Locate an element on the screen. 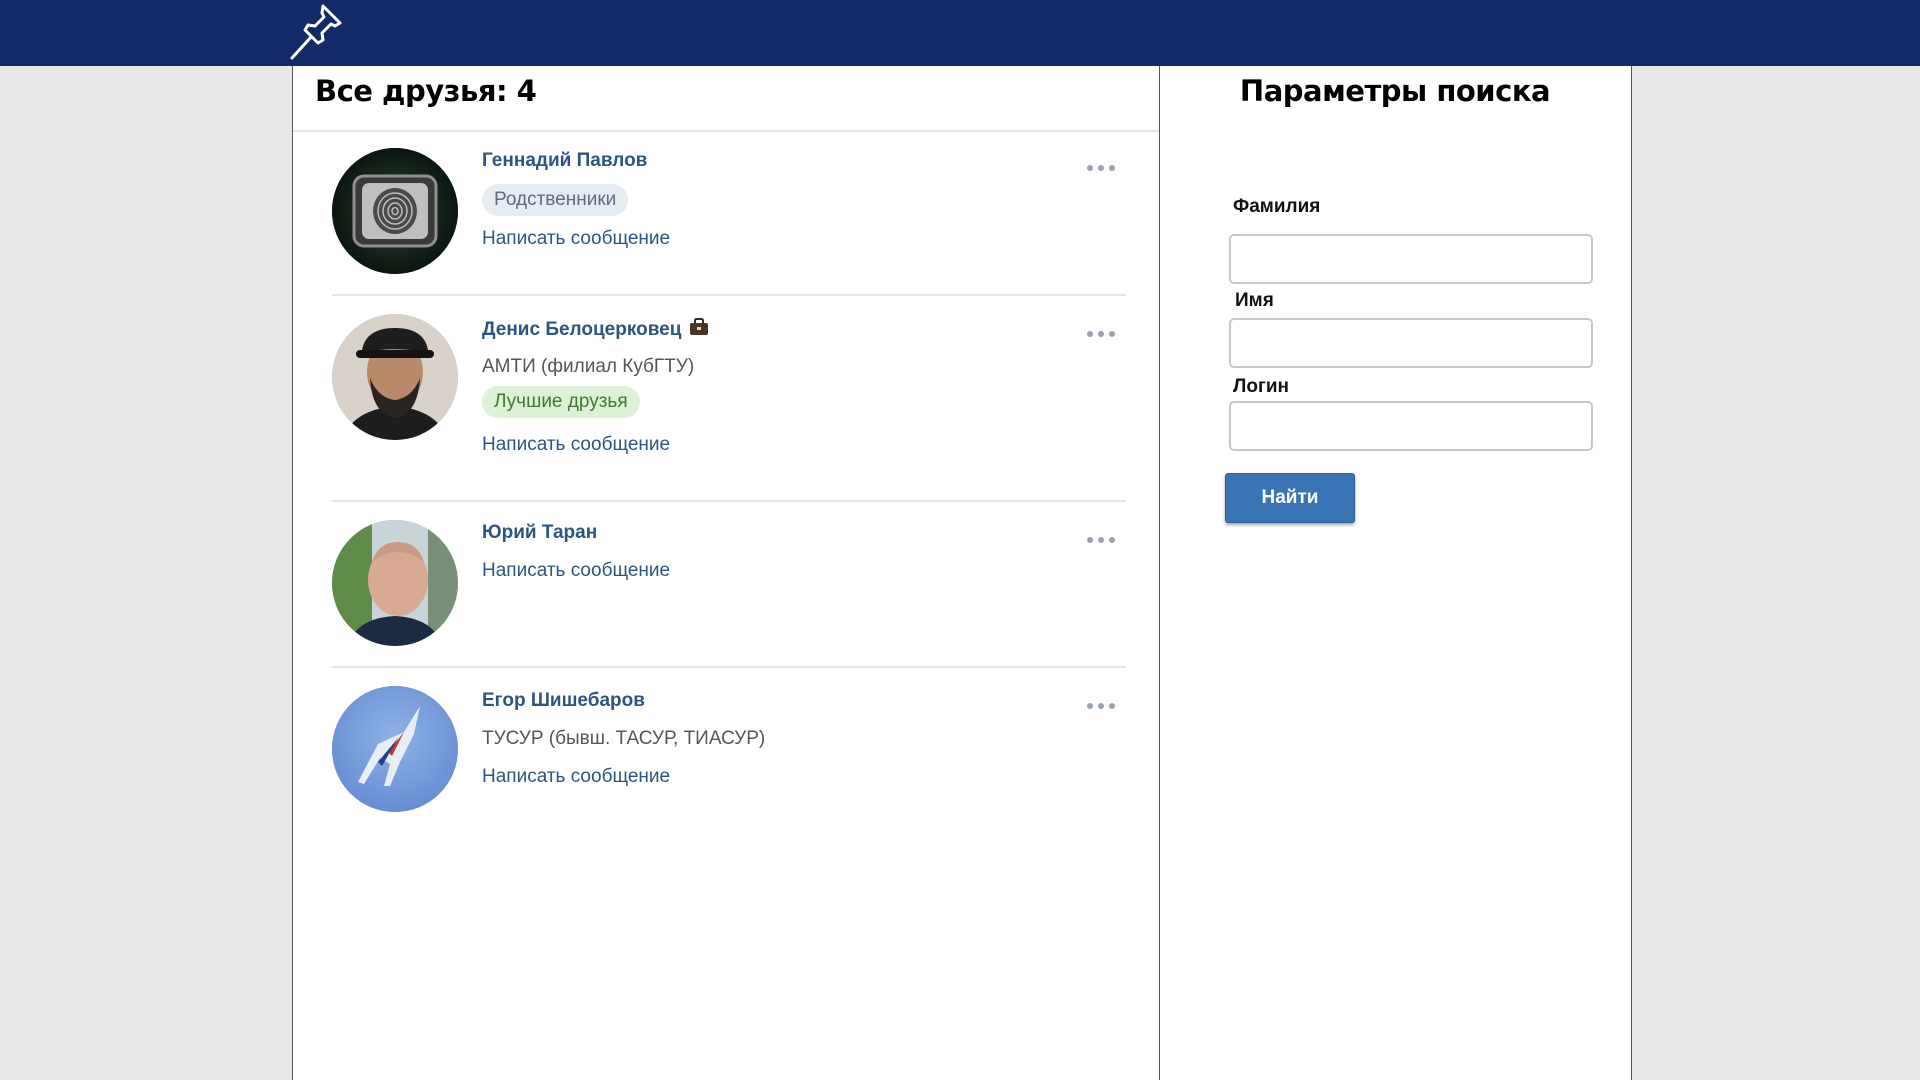 The height and width of the screenshot is (1080, 1920). friend-name: Денис Белоцерковец is located at coordinates (595, 329).